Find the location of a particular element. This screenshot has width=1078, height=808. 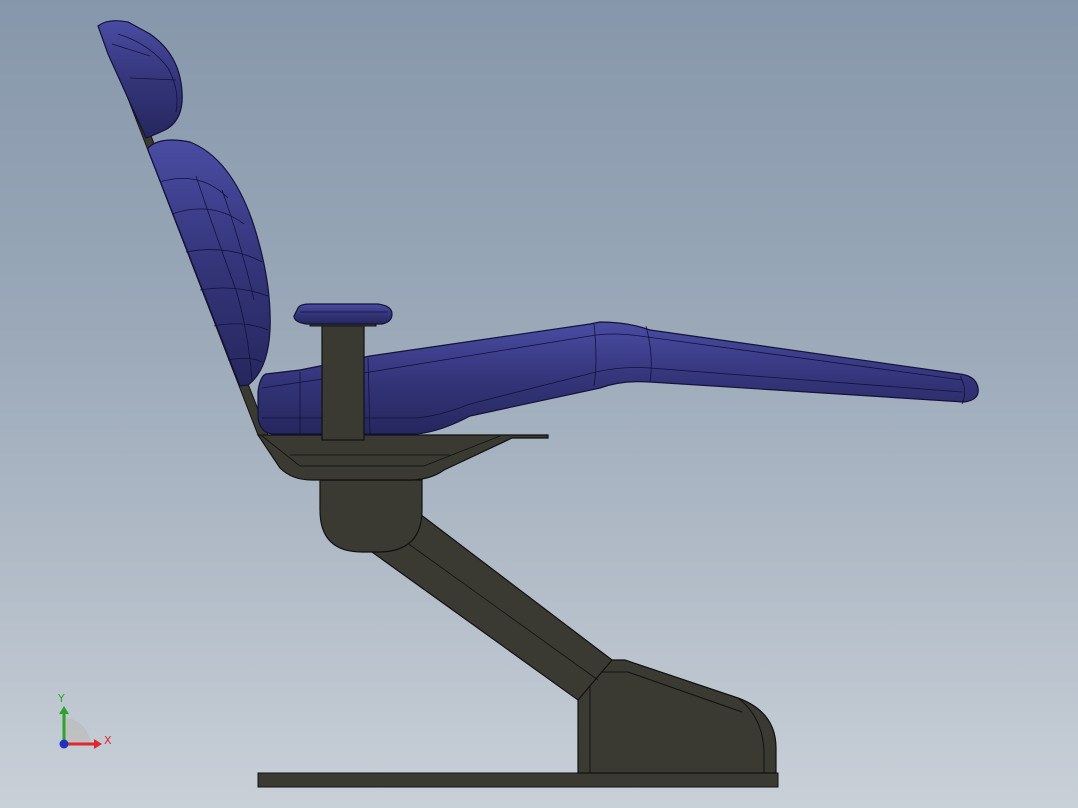

triad-x-label: X is located at coordinates (108, 740).